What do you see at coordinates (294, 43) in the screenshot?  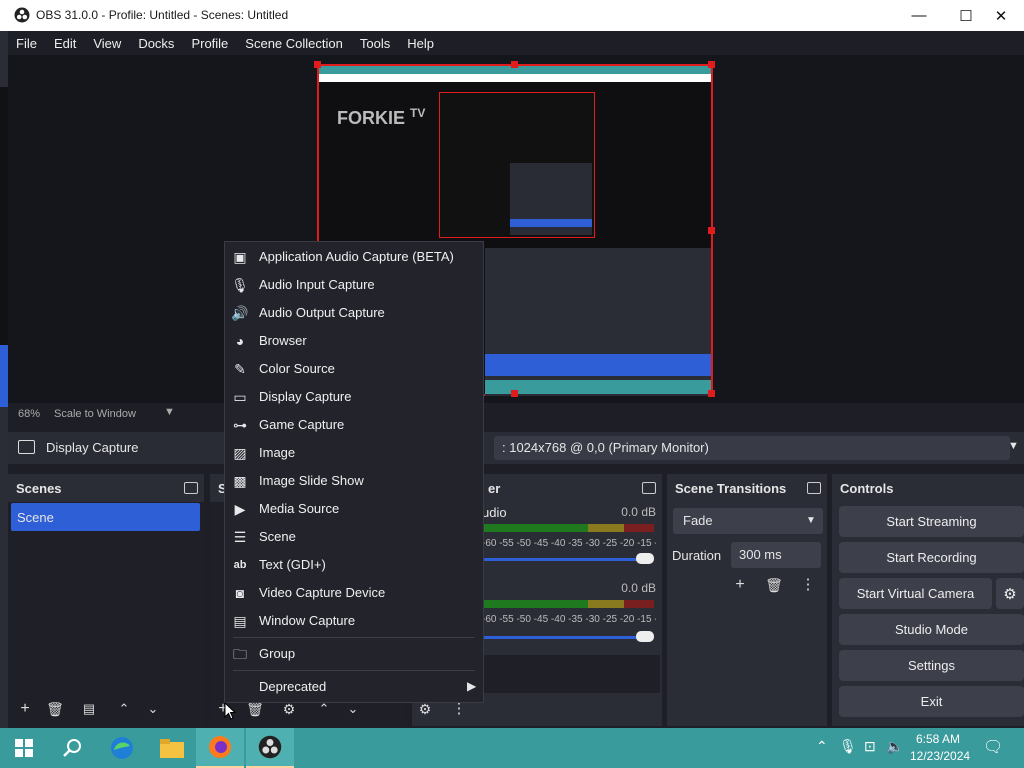 I see `menu-scene-collection: Scene Collection` at bounding box center [294, 43].